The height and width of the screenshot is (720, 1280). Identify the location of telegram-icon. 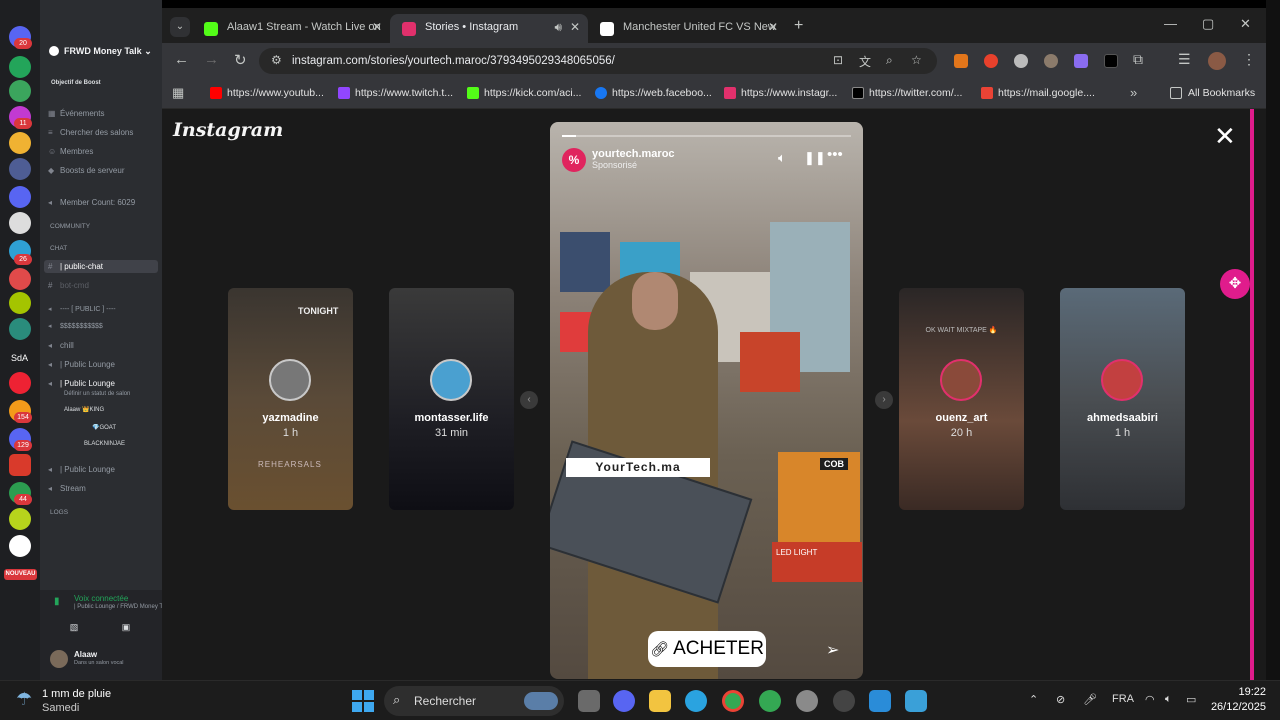
(696, 701).